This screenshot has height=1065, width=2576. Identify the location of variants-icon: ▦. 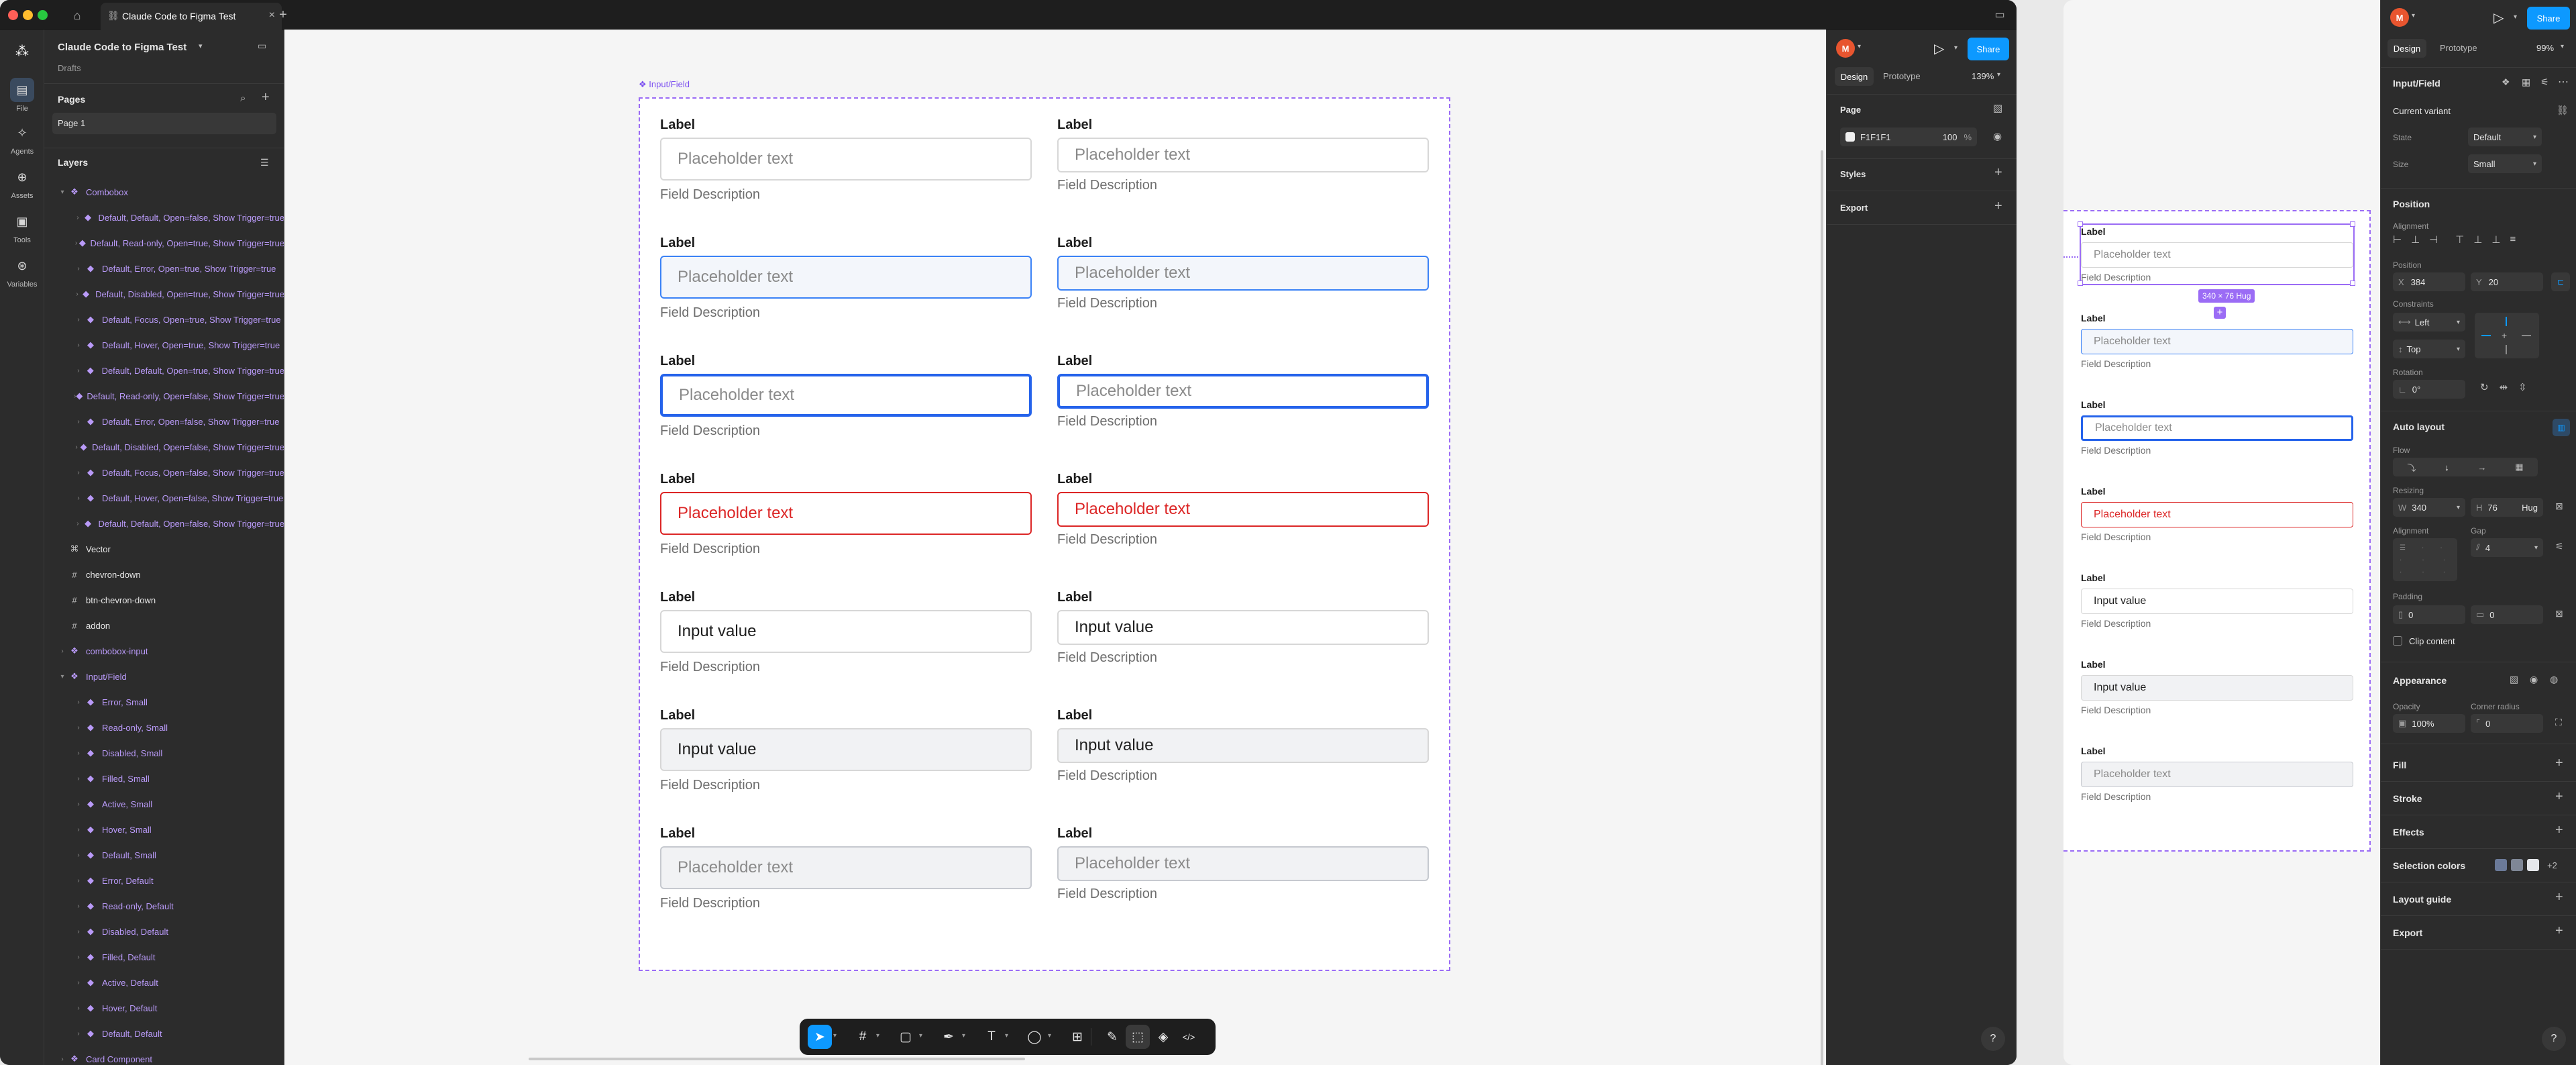
(2526, 82).